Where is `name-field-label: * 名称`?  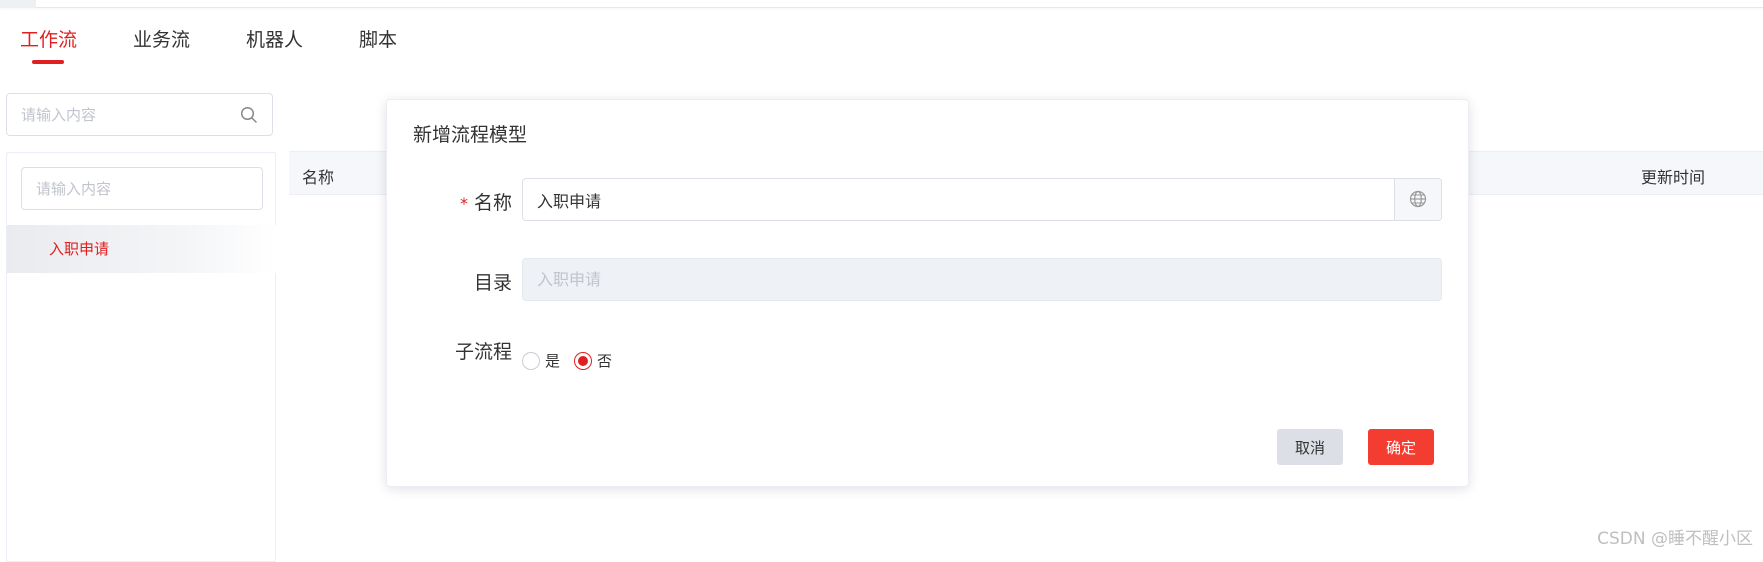 name-field-label: * 名称 is located at coordinates (486, 201).